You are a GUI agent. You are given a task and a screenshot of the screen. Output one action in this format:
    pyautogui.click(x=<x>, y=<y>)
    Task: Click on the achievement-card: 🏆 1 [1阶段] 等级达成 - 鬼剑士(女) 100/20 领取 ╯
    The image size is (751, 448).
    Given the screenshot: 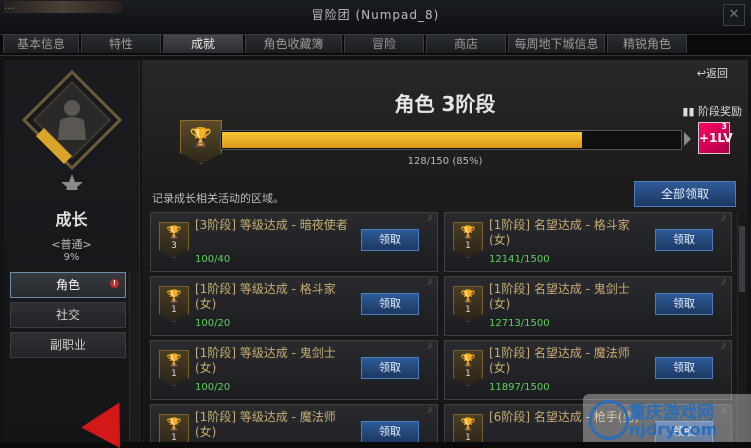 What is the action you would take?
    pyautogui.click(x=294, y=370)
    